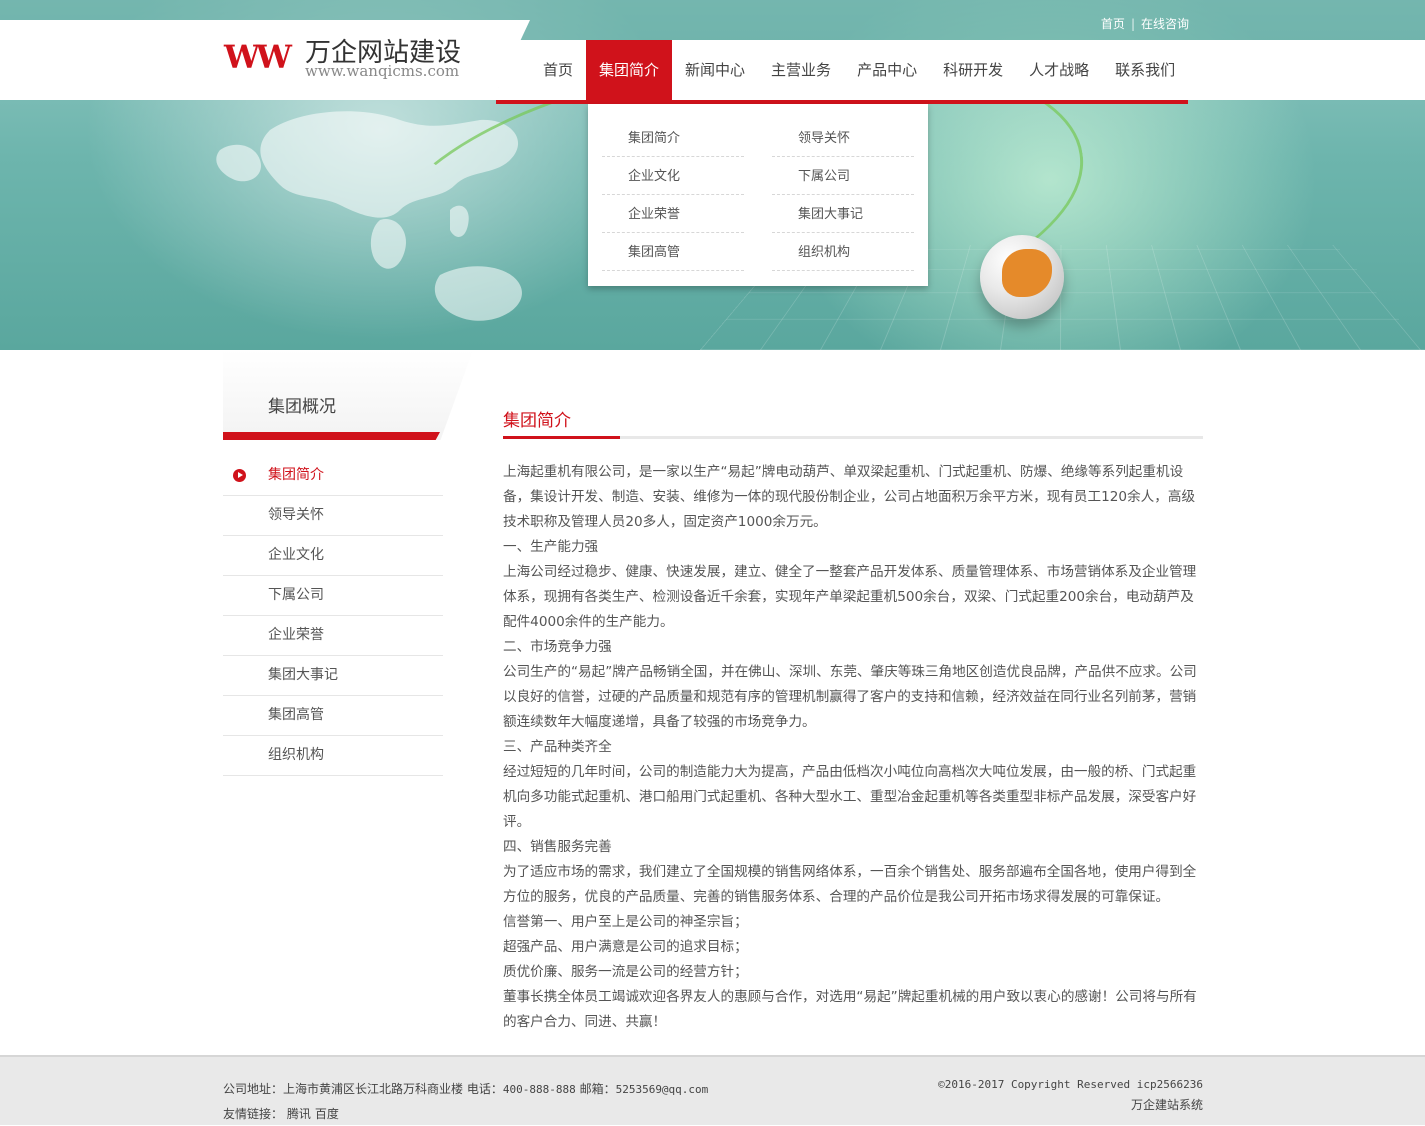  Describe the element at coordinates (1113, 24) in the screenshot. I see `top-link-home: 首页` at that location.